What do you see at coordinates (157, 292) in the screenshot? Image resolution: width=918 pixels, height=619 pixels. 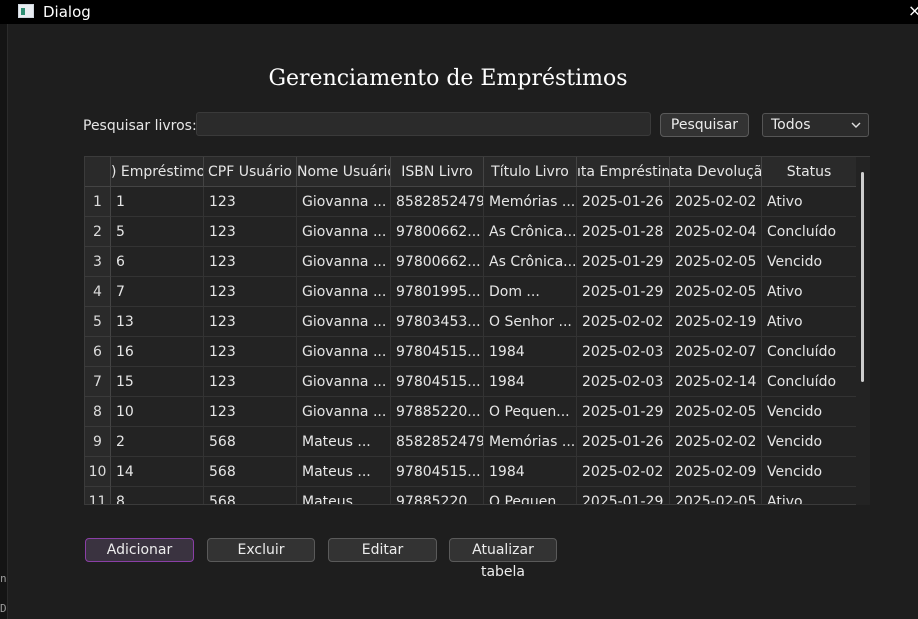 I see `table-cell: 7` at bounding box center [157, 292].